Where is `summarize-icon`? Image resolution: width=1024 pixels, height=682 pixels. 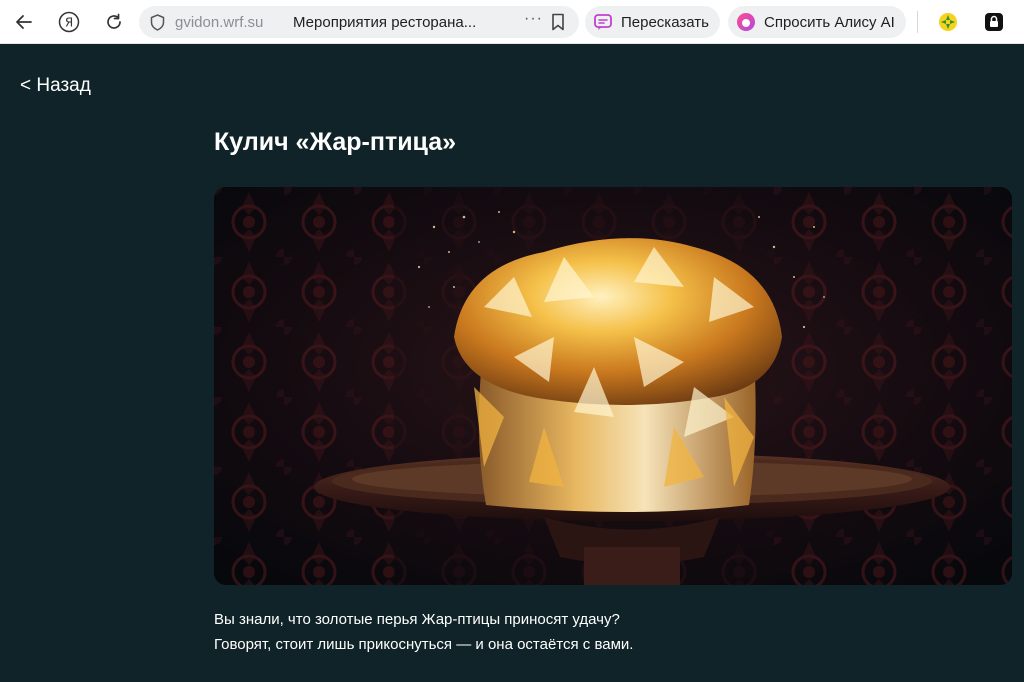 summarize-icon is located at coordinates (603, 22).